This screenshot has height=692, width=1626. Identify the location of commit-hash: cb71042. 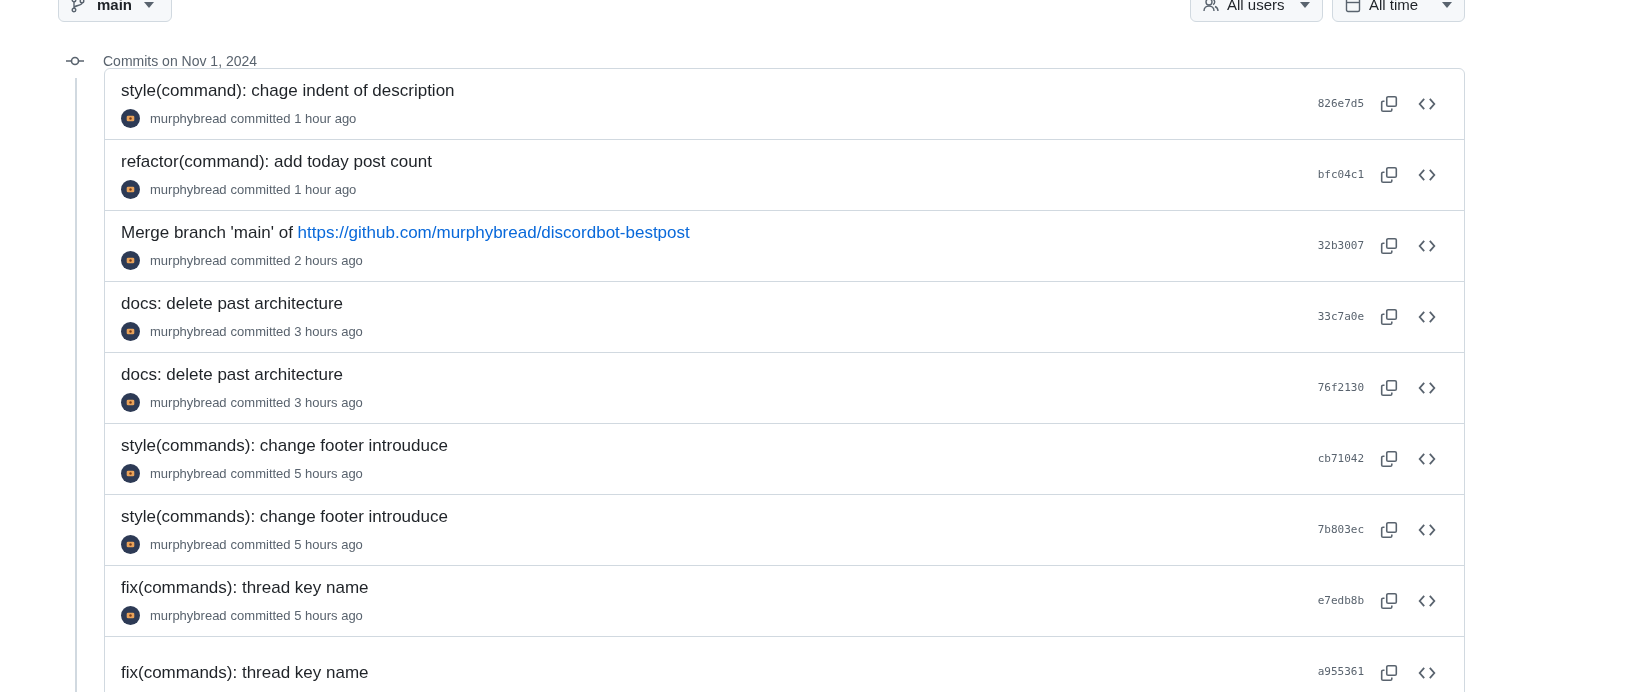
(1340, 459).